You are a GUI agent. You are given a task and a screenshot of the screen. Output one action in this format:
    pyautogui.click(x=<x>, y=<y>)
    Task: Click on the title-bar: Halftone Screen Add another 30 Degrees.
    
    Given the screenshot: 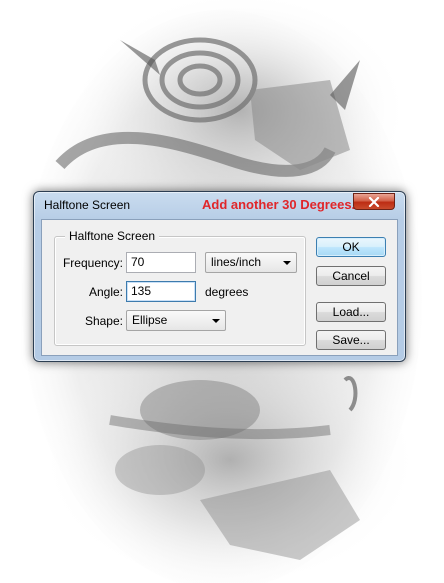 What is the action you would take?
    pyautogui.click(x=219, y=205)
    